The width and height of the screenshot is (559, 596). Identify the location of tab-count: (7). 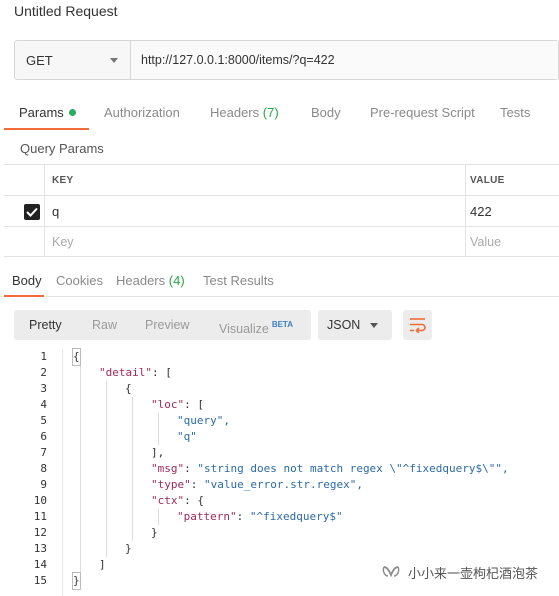
(270, 112).